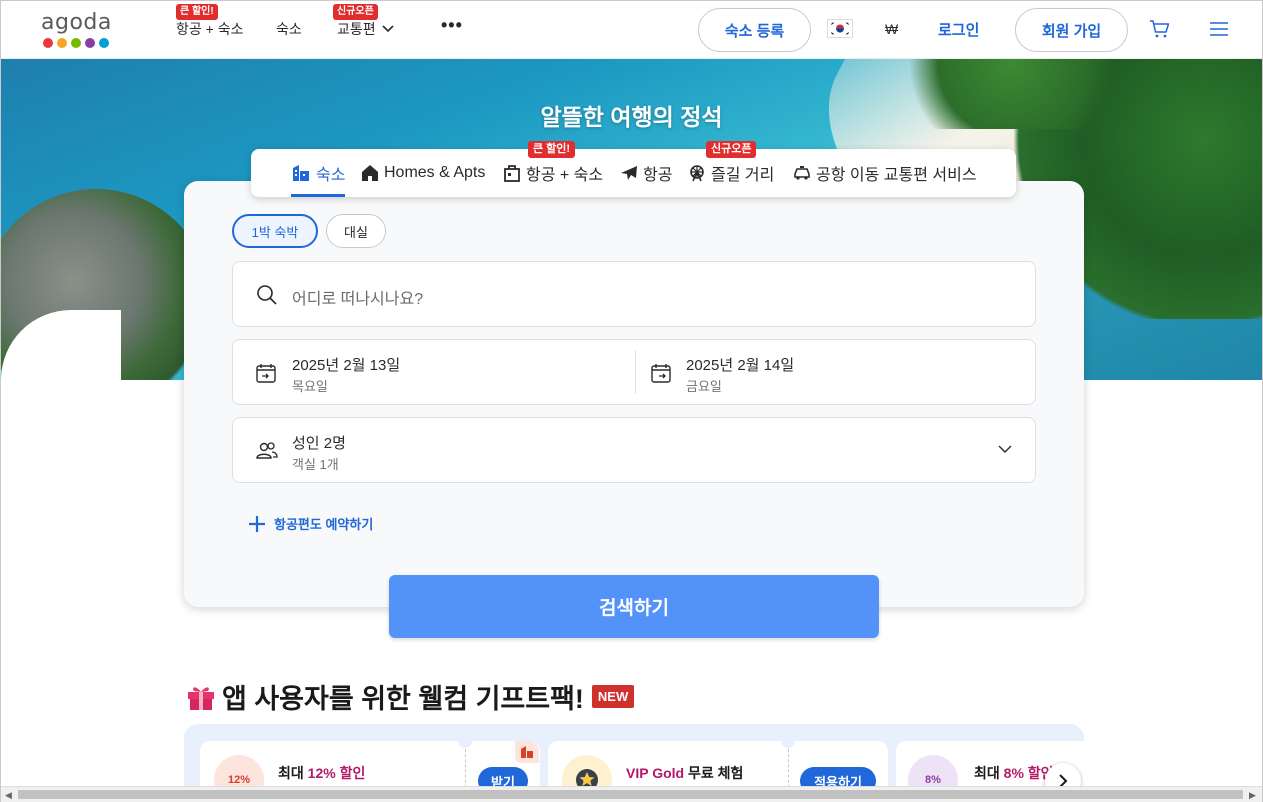 Image resolution: width=1263 pixels, height=802 pixels. What do you see at coordinates (512, 173) in the screenshot?
I see `package-icon` at bounding box center [512, 173].